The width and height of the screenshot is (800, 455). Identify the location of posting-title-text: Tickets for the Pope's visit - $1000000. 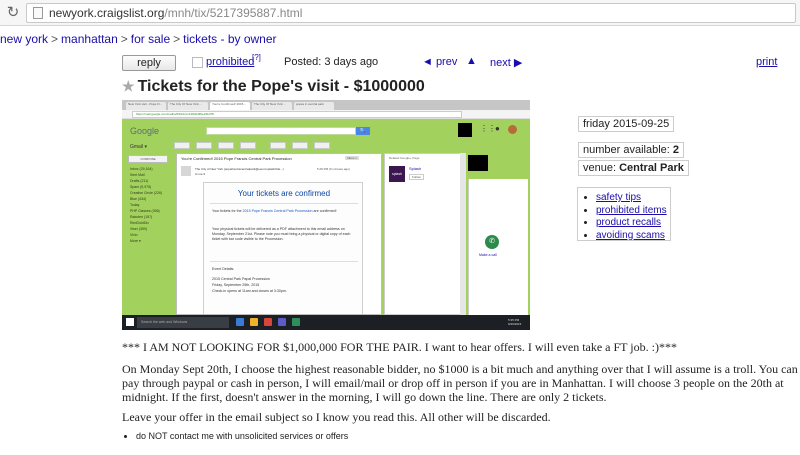
(281, 86).